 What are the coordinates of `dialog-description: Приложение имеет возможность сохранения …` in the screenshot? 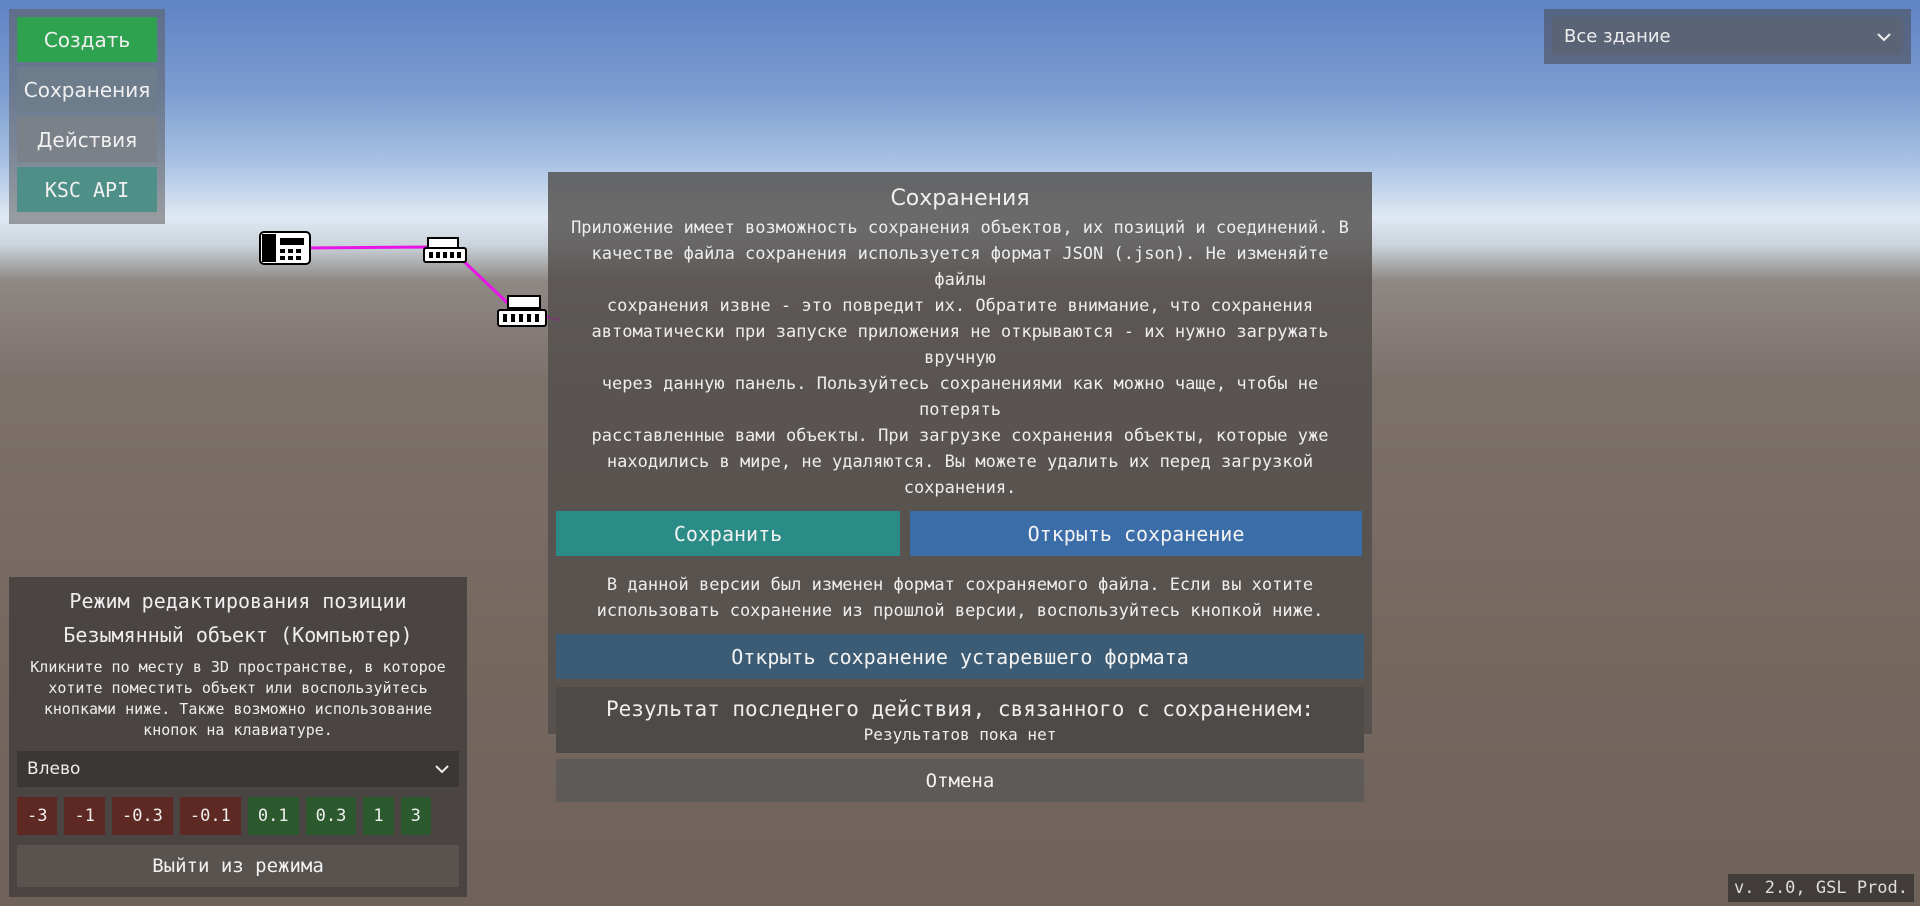 It's located at (960, 358).